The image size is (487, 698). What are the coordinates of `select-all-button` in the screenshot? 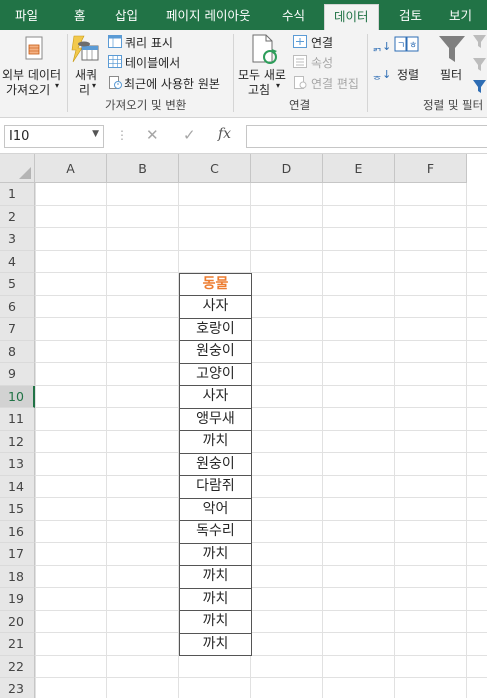 It's located at (17, 168).